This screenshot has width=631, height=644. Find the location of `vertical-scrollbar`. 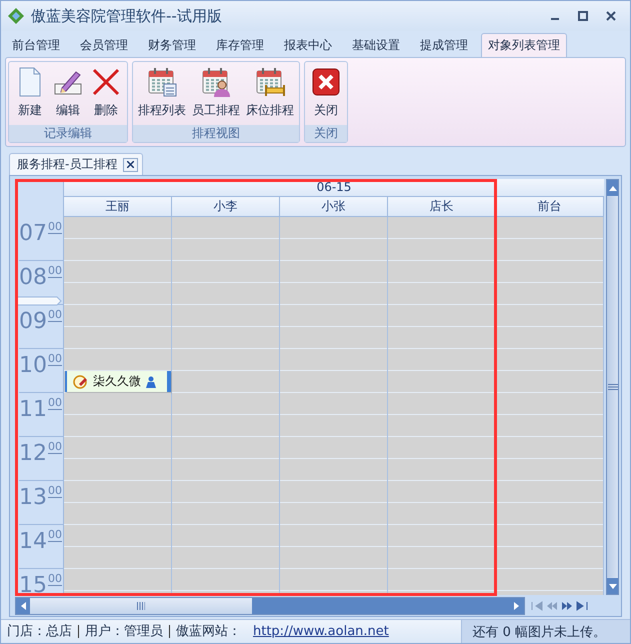

vertical-scrollbar is located at coordinates (612, 387).